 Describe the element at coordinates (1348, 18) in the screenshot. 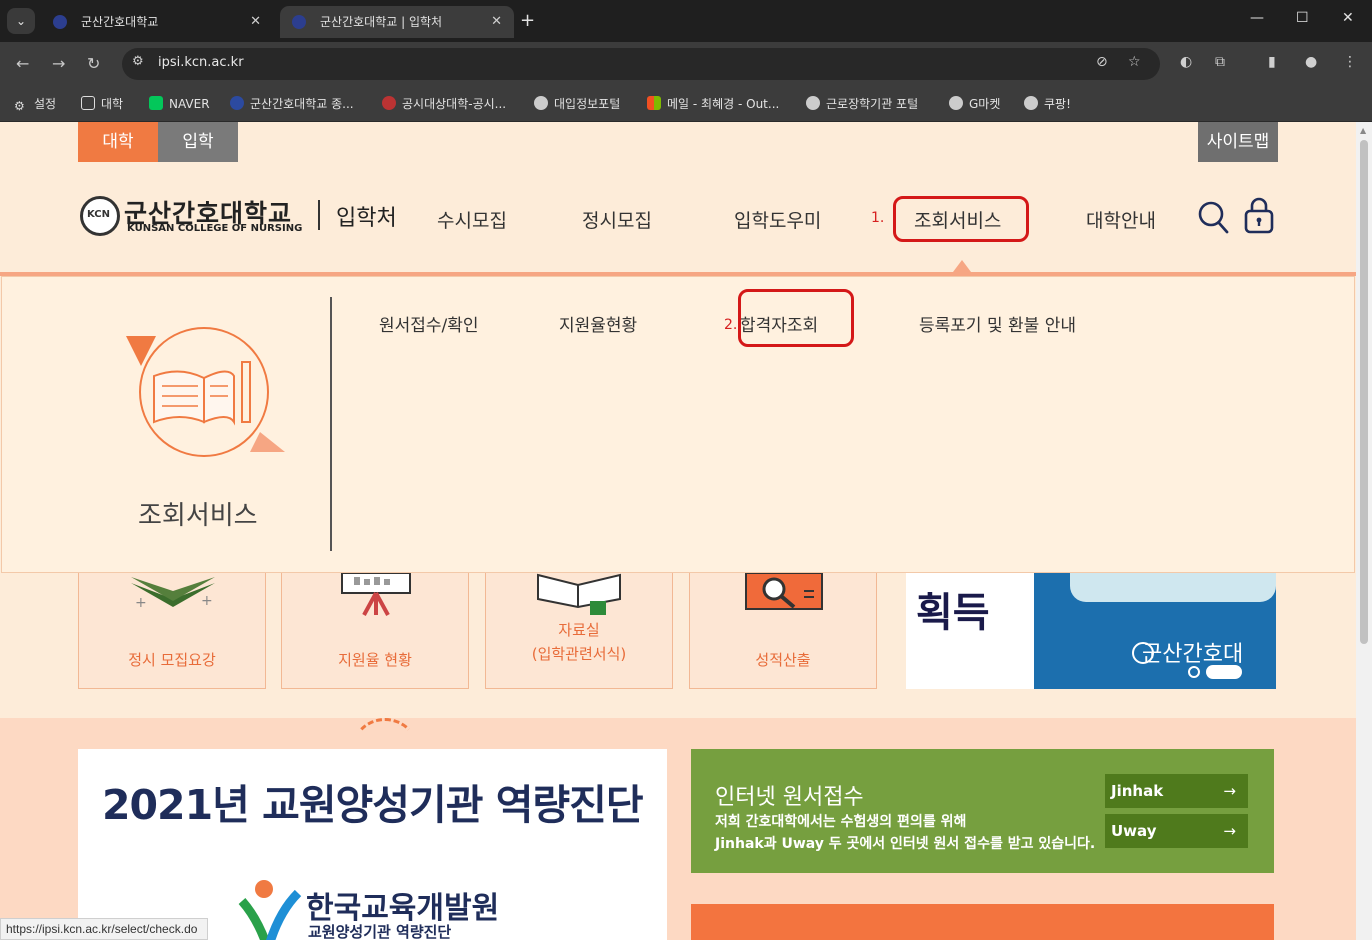

I see `close-window-icon: ✕` at that location.